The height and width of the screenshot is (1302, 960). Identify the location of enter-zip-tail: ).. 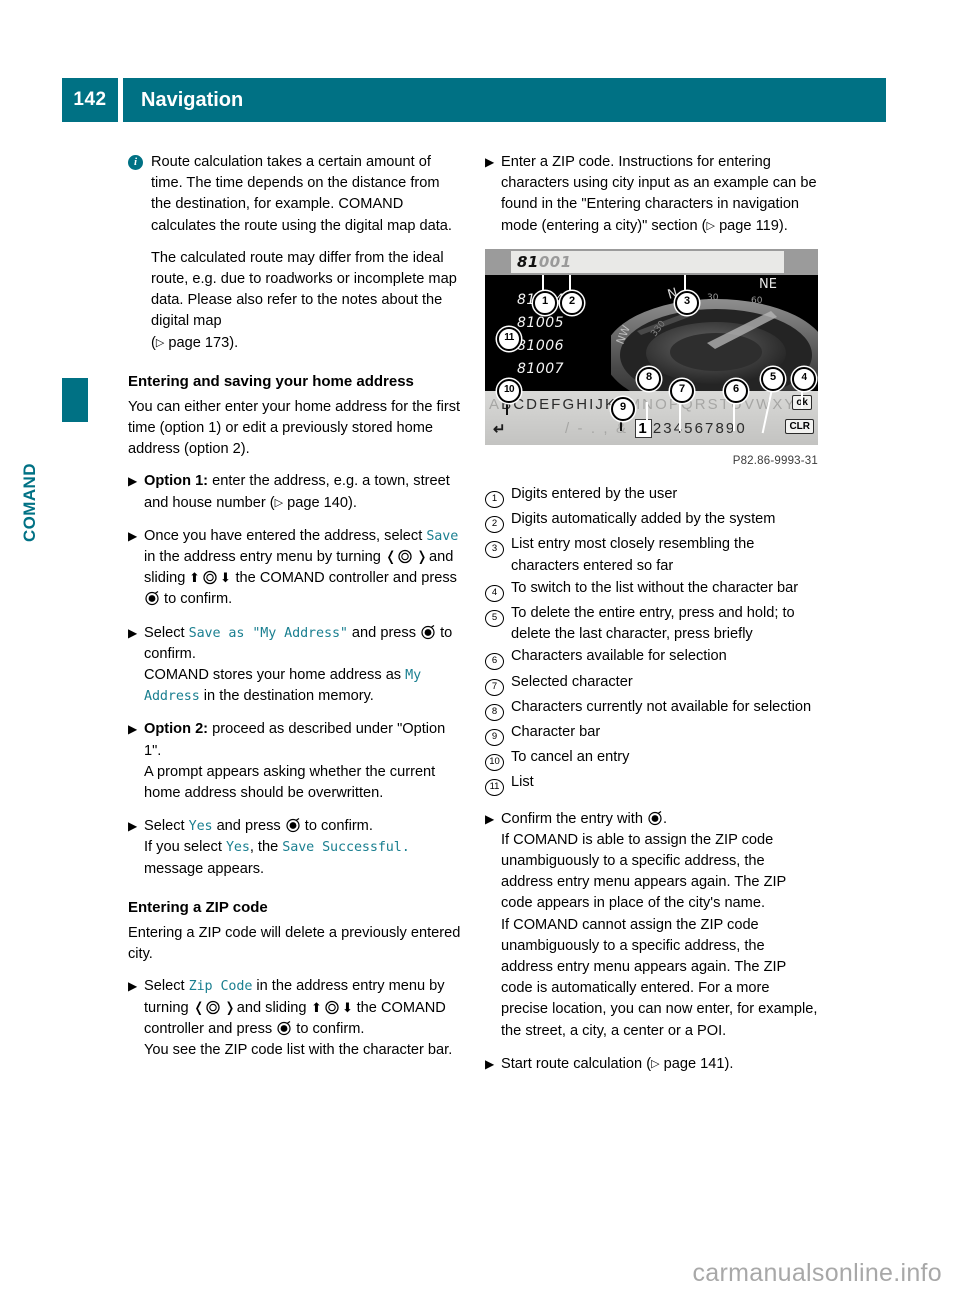
(783, 225).